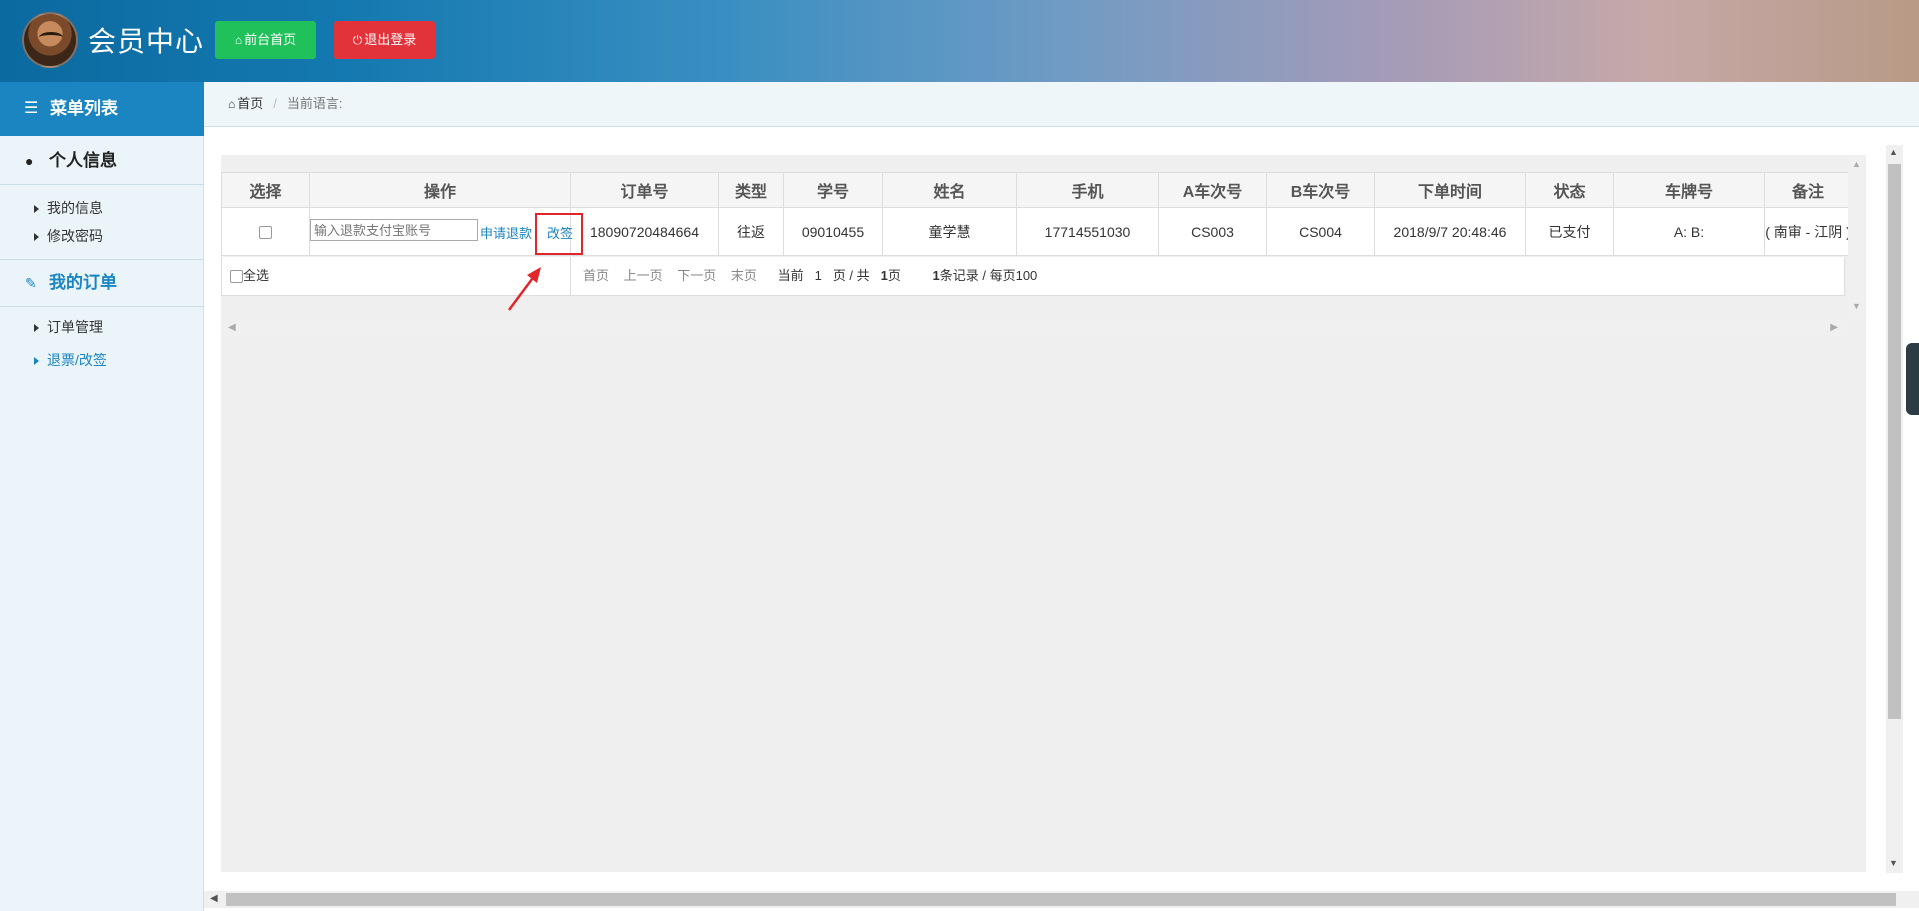 Image resolution: width=1919 pixels, height=911 pixels. I want to click on sidebar-item-refund-change: 退票/改签, so click(70, 360).